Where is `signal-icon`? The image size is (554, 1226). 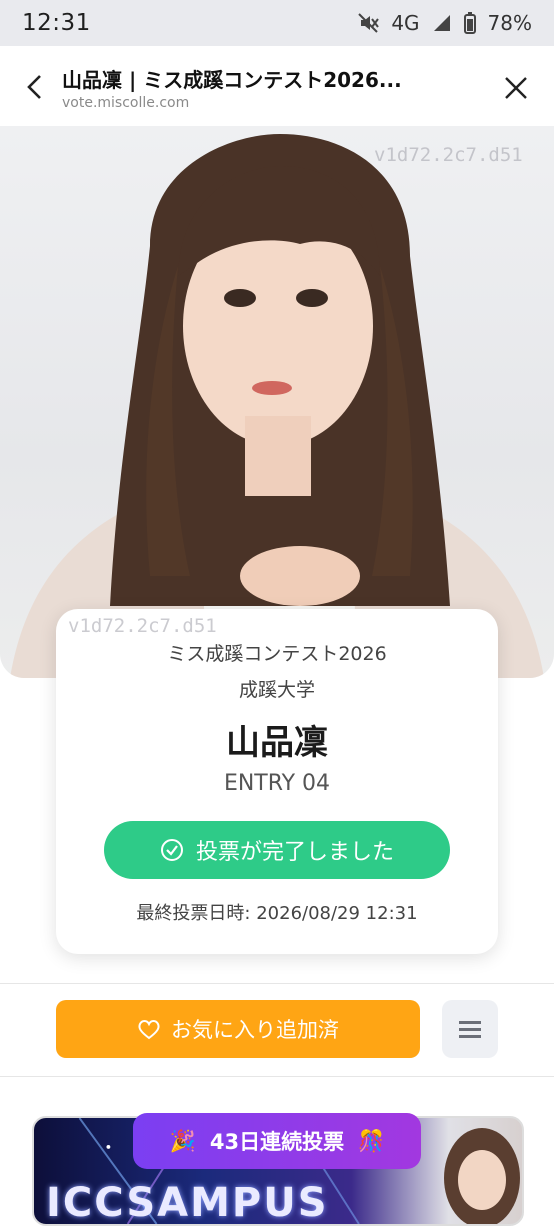 signal-icon is located at coordinates (442, 23).